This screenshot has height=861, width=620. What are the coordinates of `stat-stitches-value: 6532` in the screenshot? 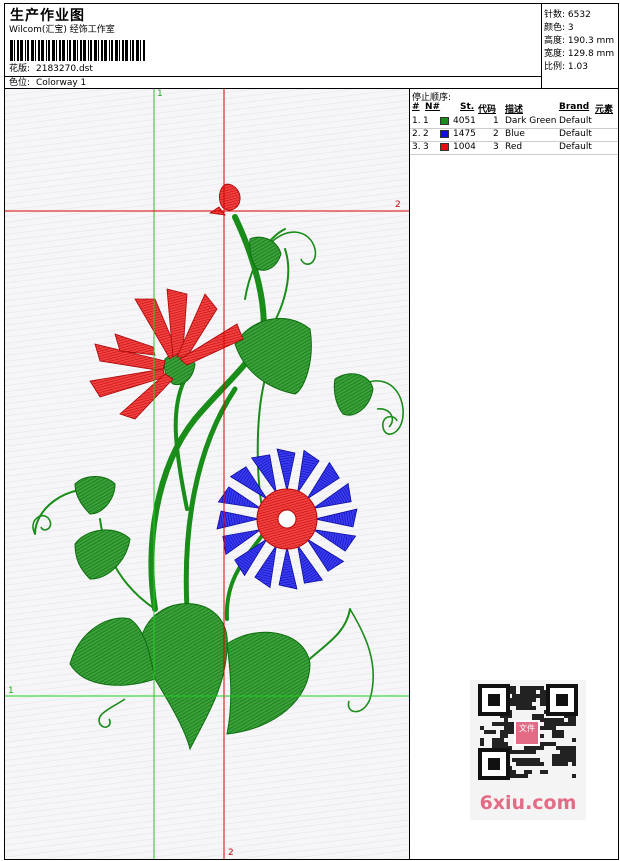 It's located at (579, 15).